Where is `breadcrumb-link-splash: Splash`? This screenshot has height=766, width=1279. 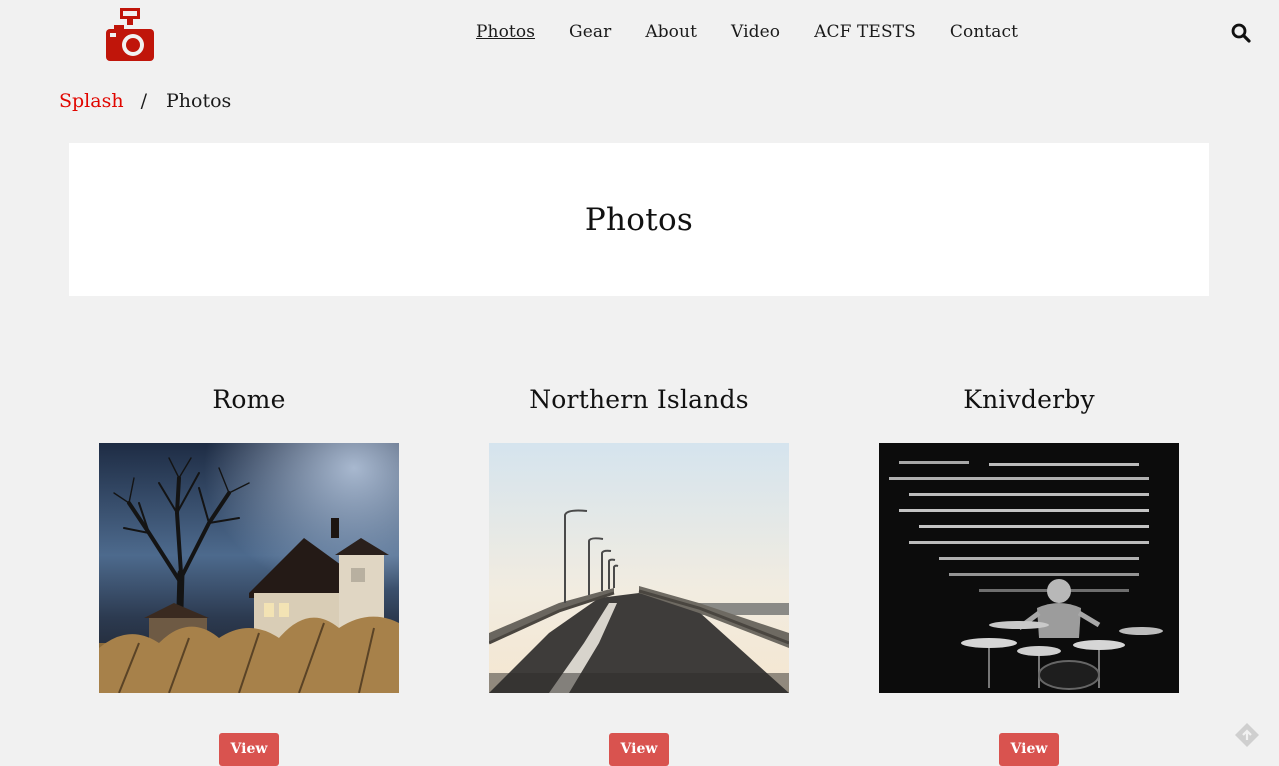
breadcrumb-link-splash: Splash is located at coordinates (91, 101).